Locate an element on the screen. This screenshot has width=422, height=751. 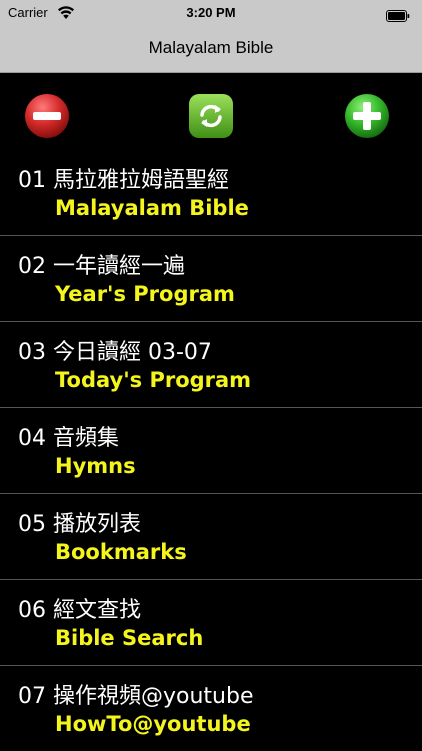
page-title: Malayalam Bible is located at coordinates (211, 47).